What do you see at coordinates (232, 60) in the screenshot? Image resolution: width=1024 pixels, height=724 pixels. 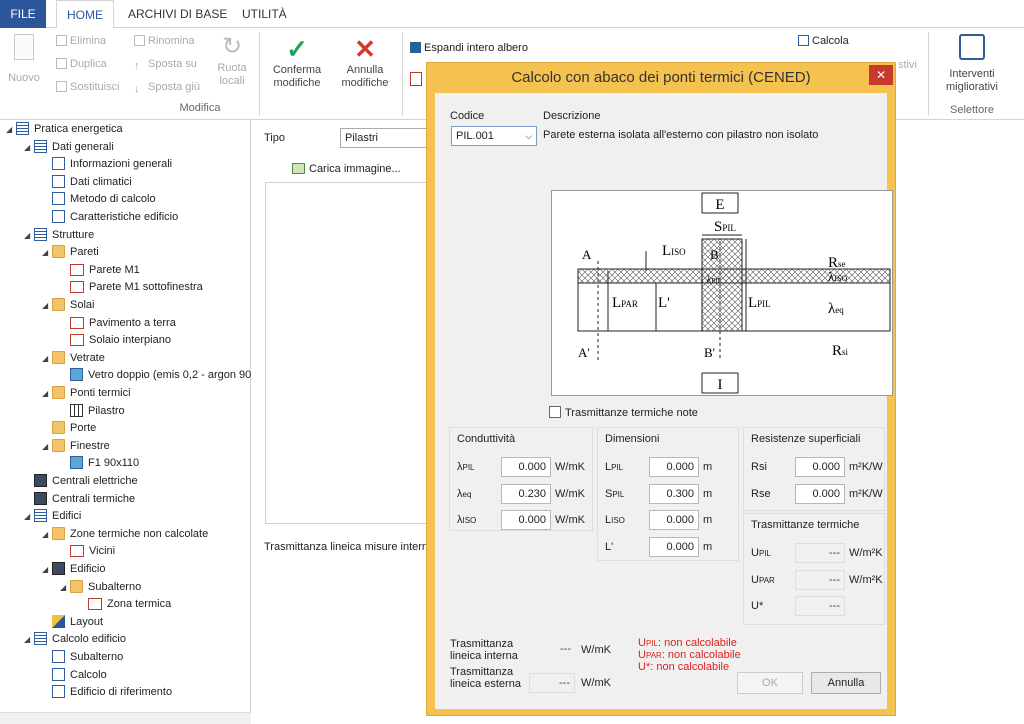 I see `rotate-rooms-button: ↻ Ruota locali` at bounding box center [232, 60].